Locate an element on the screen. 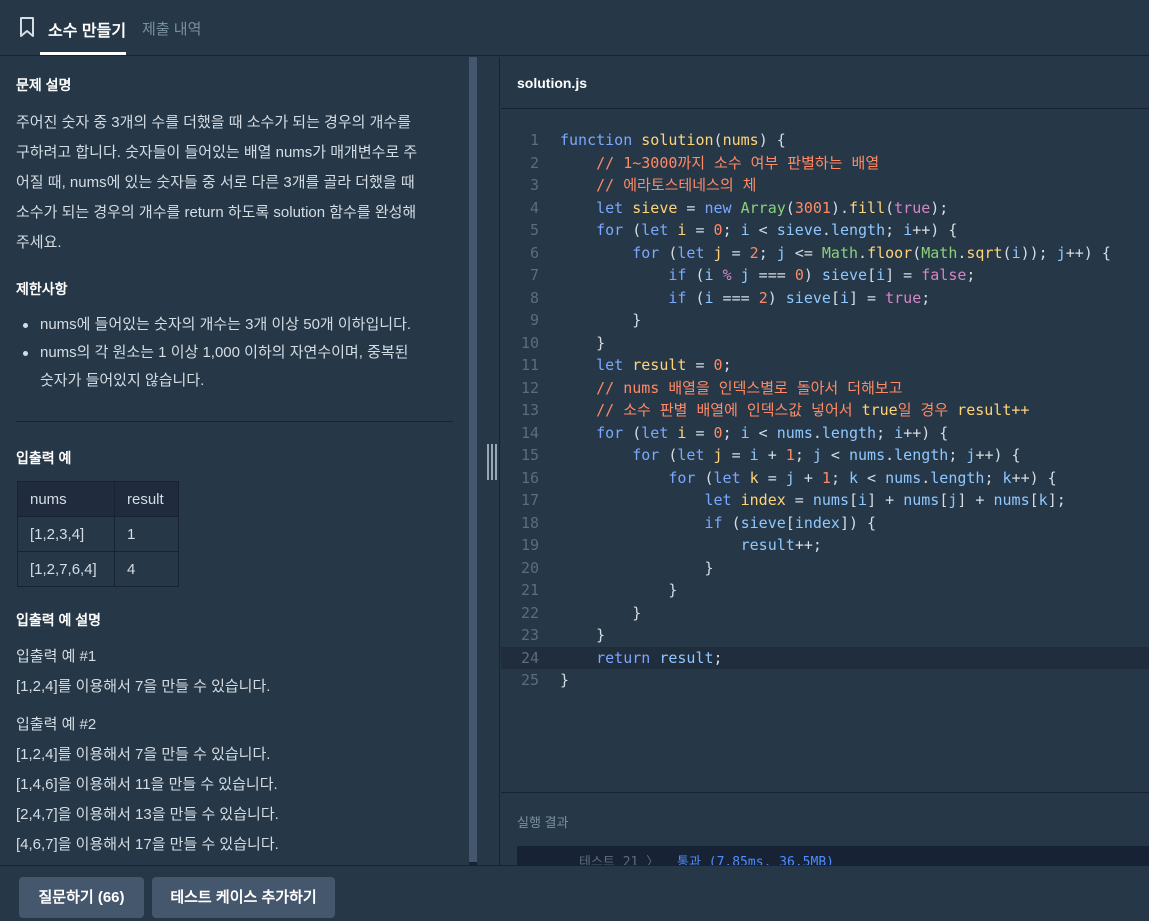 The image size is (1149, 921). line-number: 10 is located at coordinates (529, 342).